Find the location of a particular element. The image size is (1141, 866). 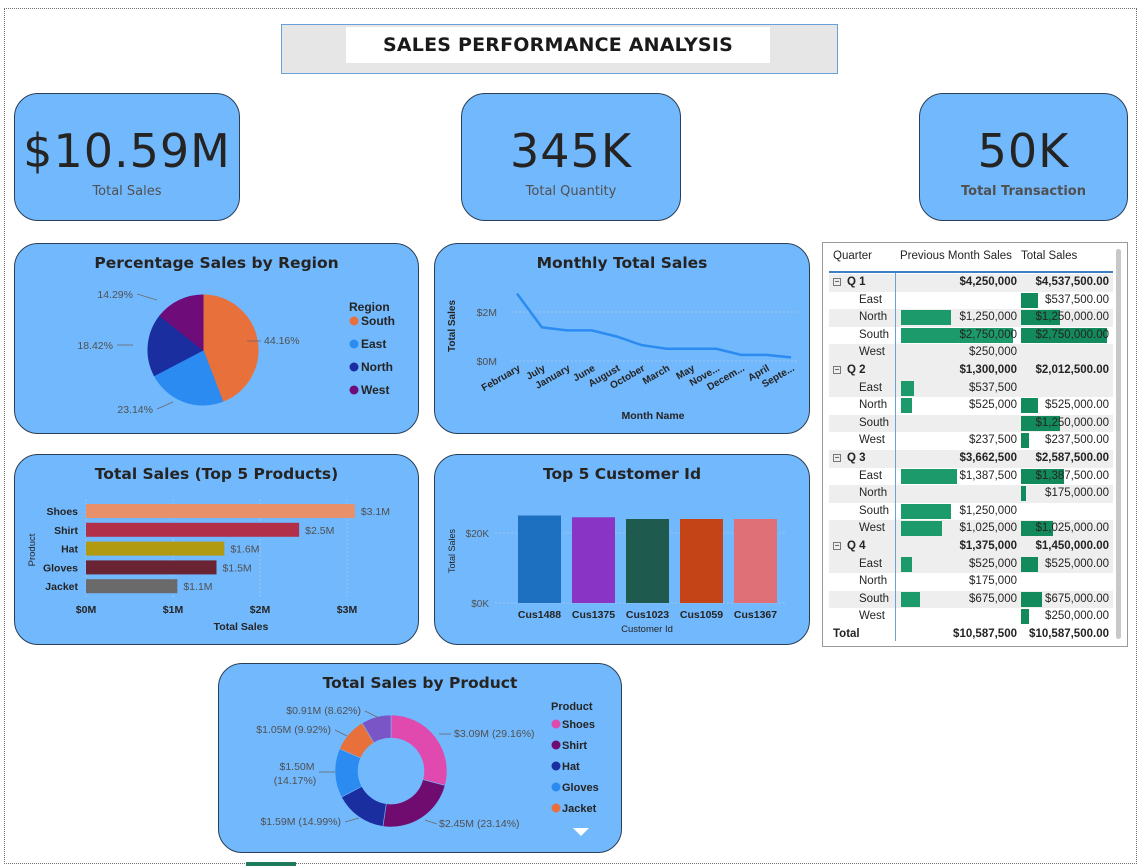

table-row: East $1,387,500 $1,387,500.00 is located at coordinates (971, 477).